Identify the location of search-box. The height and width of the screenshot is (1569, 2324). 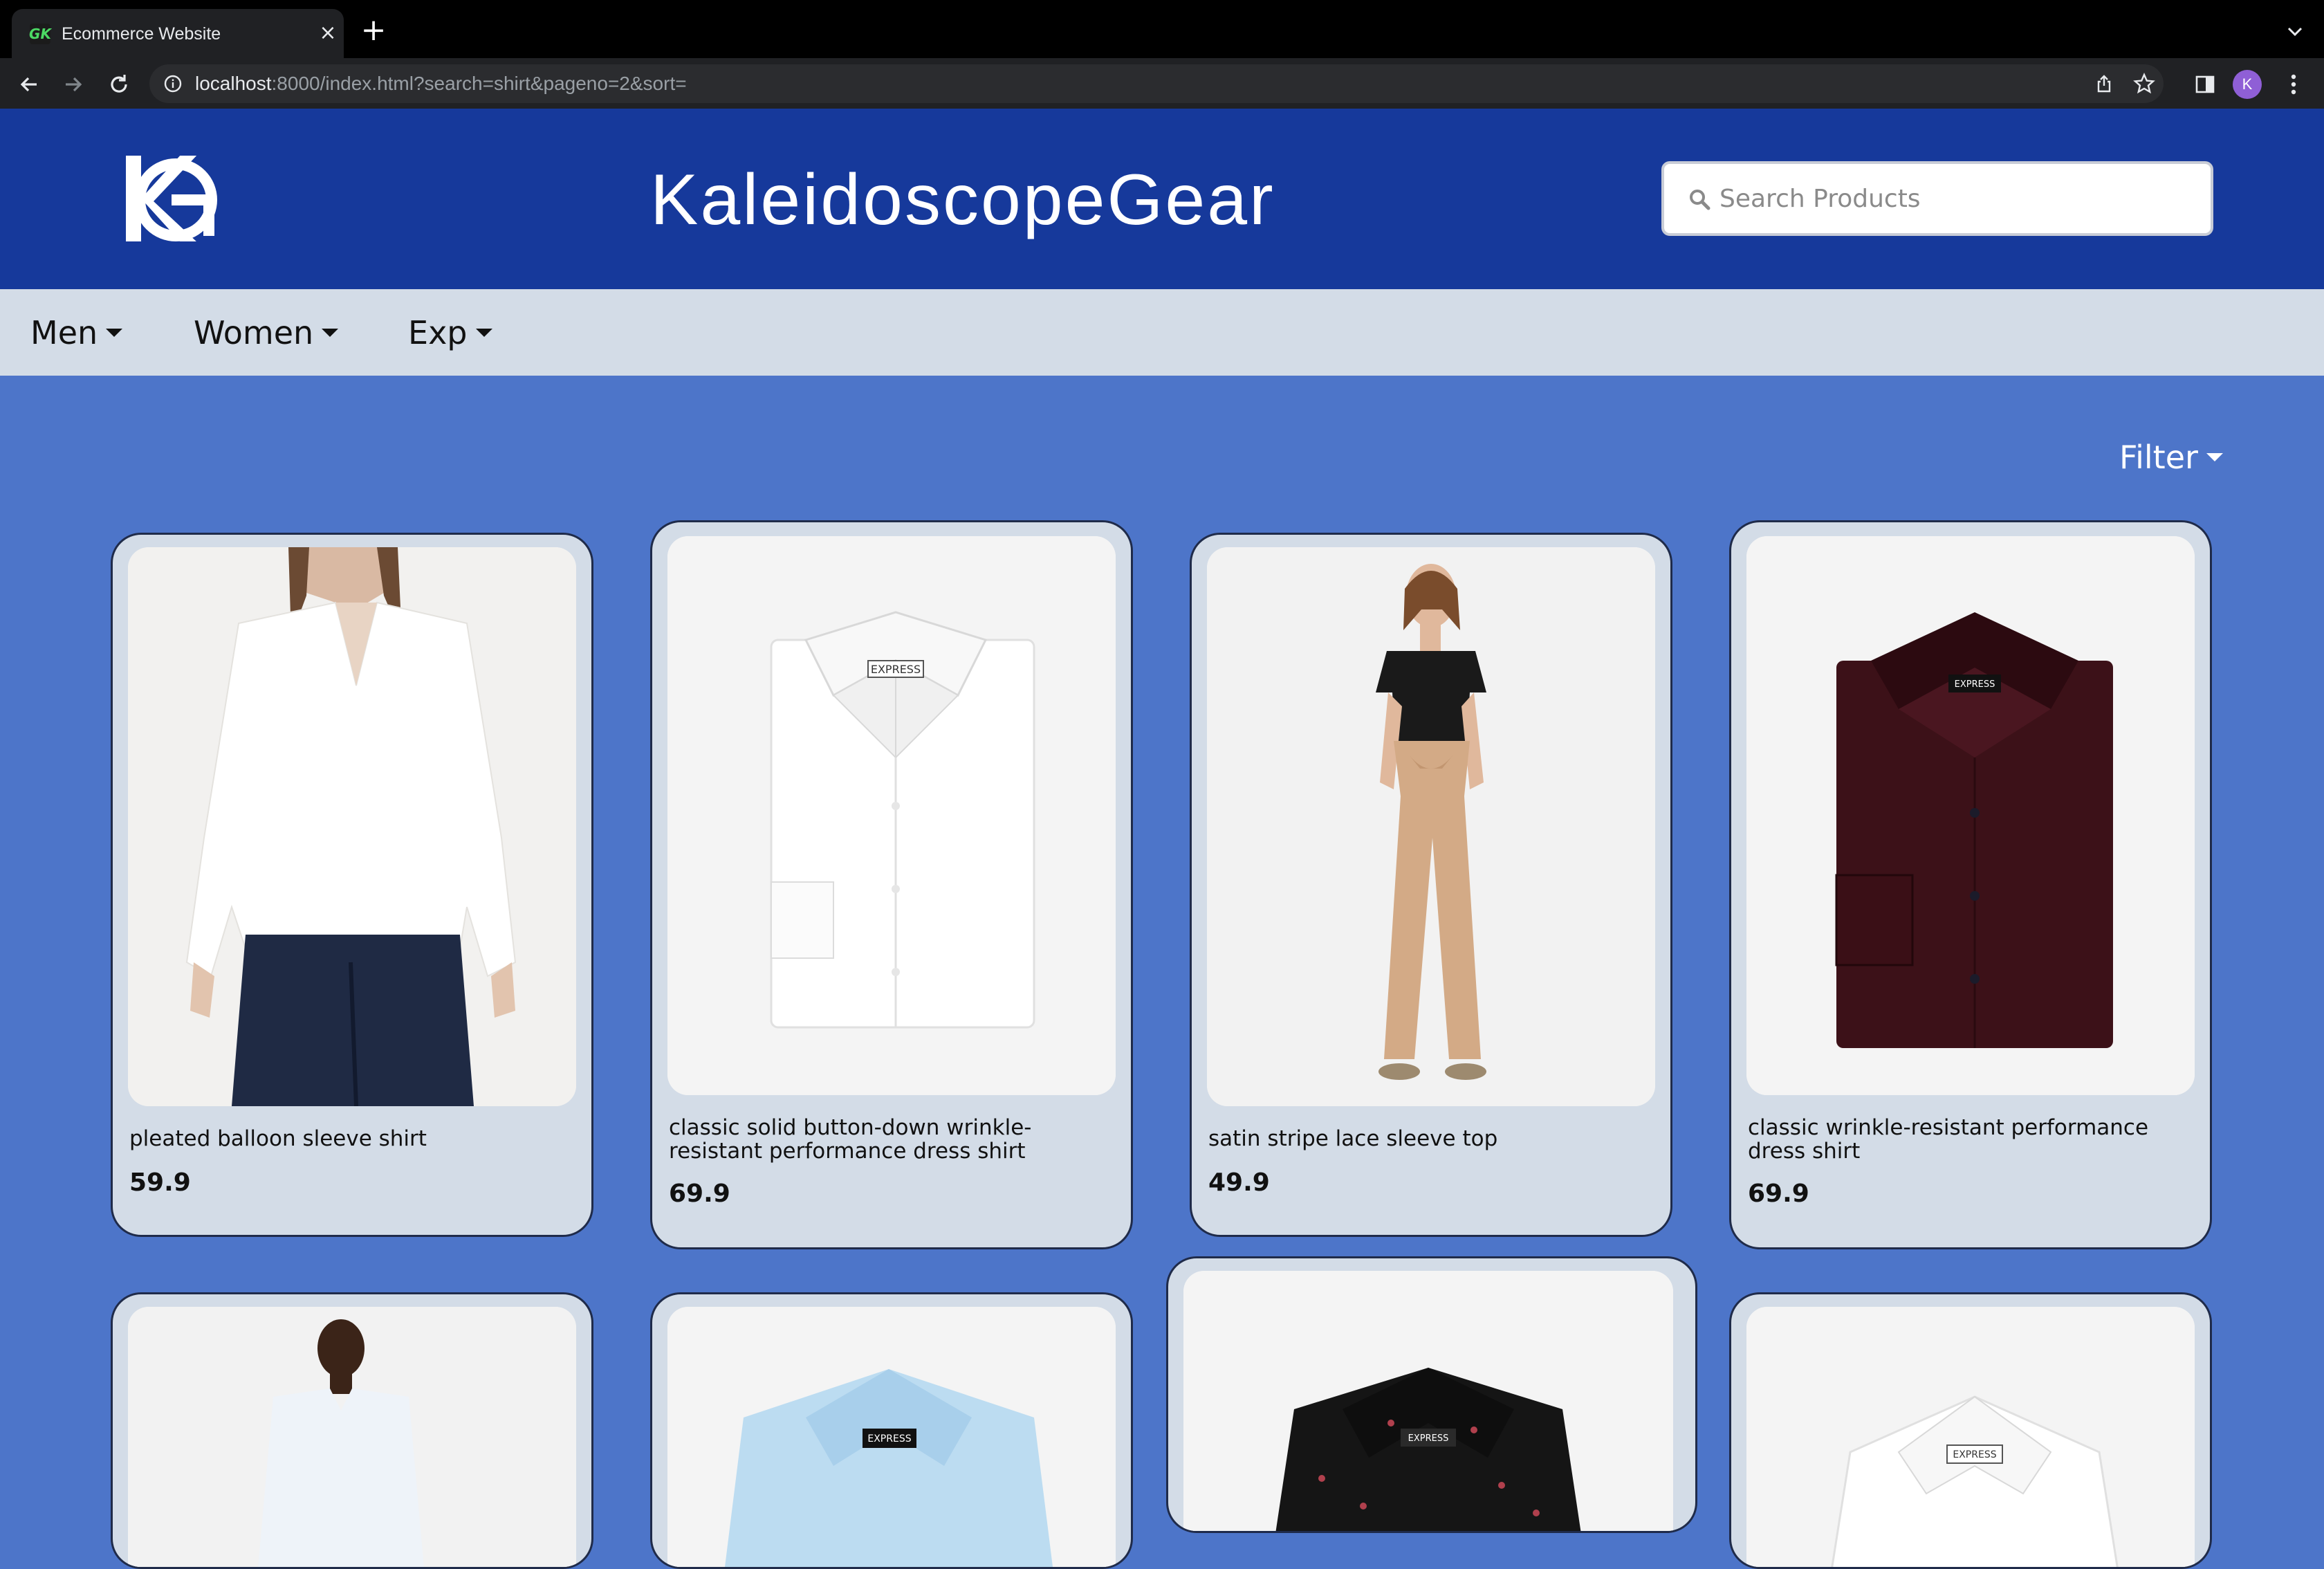
(1937, 198).